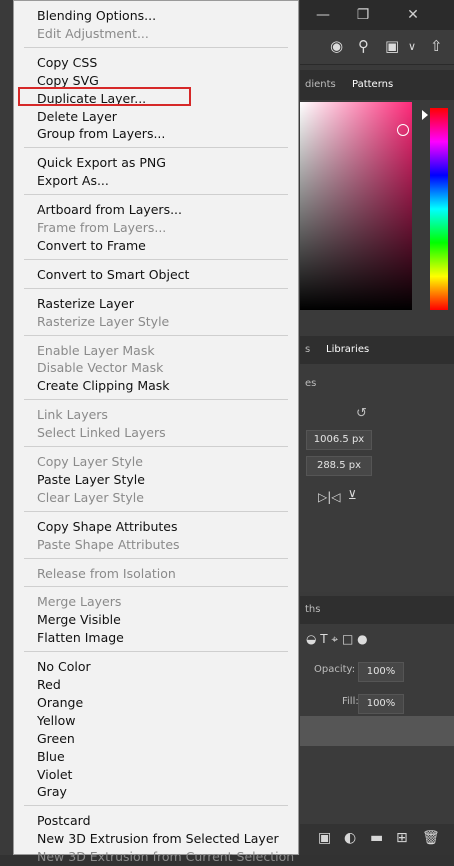  I want to click on fill-label: Fill:, so click(350, 701).